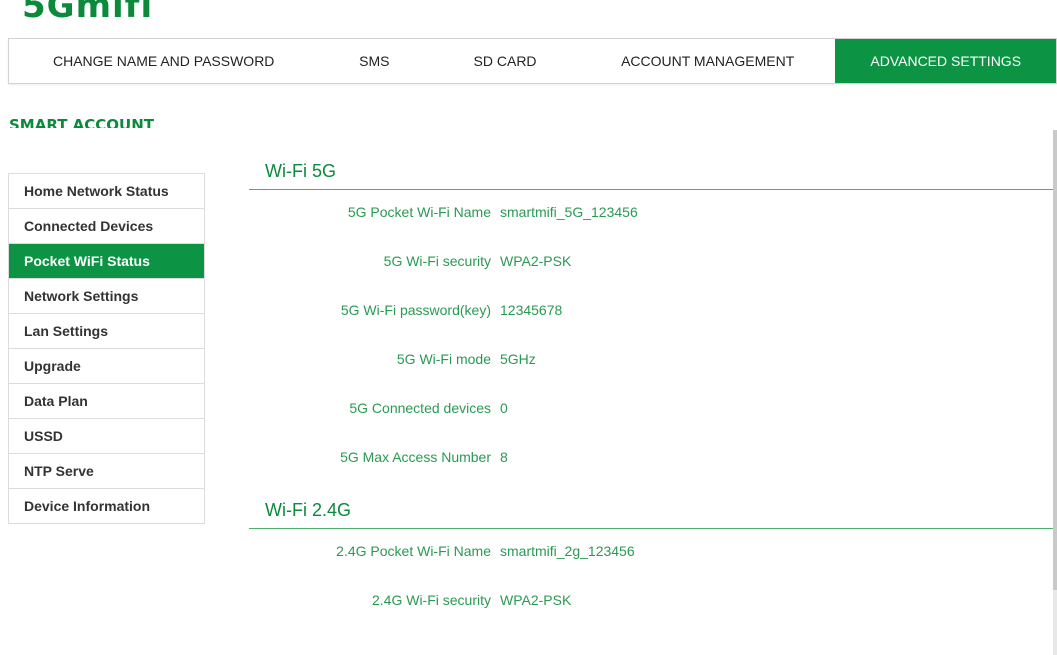 This screenshot has width=1057, height=655. Describe the element at coordinates (415, 457) in the screenshot. I see `info-label: 5G Max Access Number` at that location.